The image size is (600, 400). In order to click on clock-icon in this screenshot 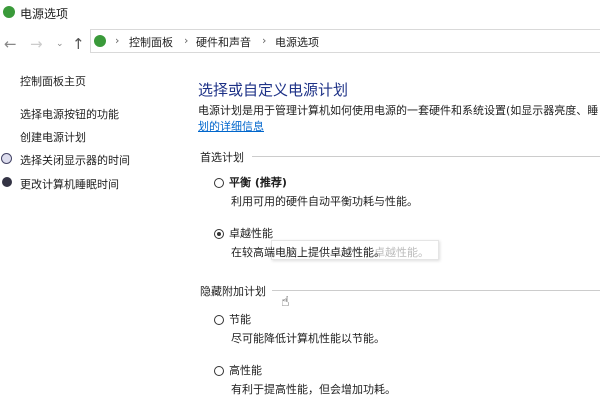, I will do `click(6, 158)`.